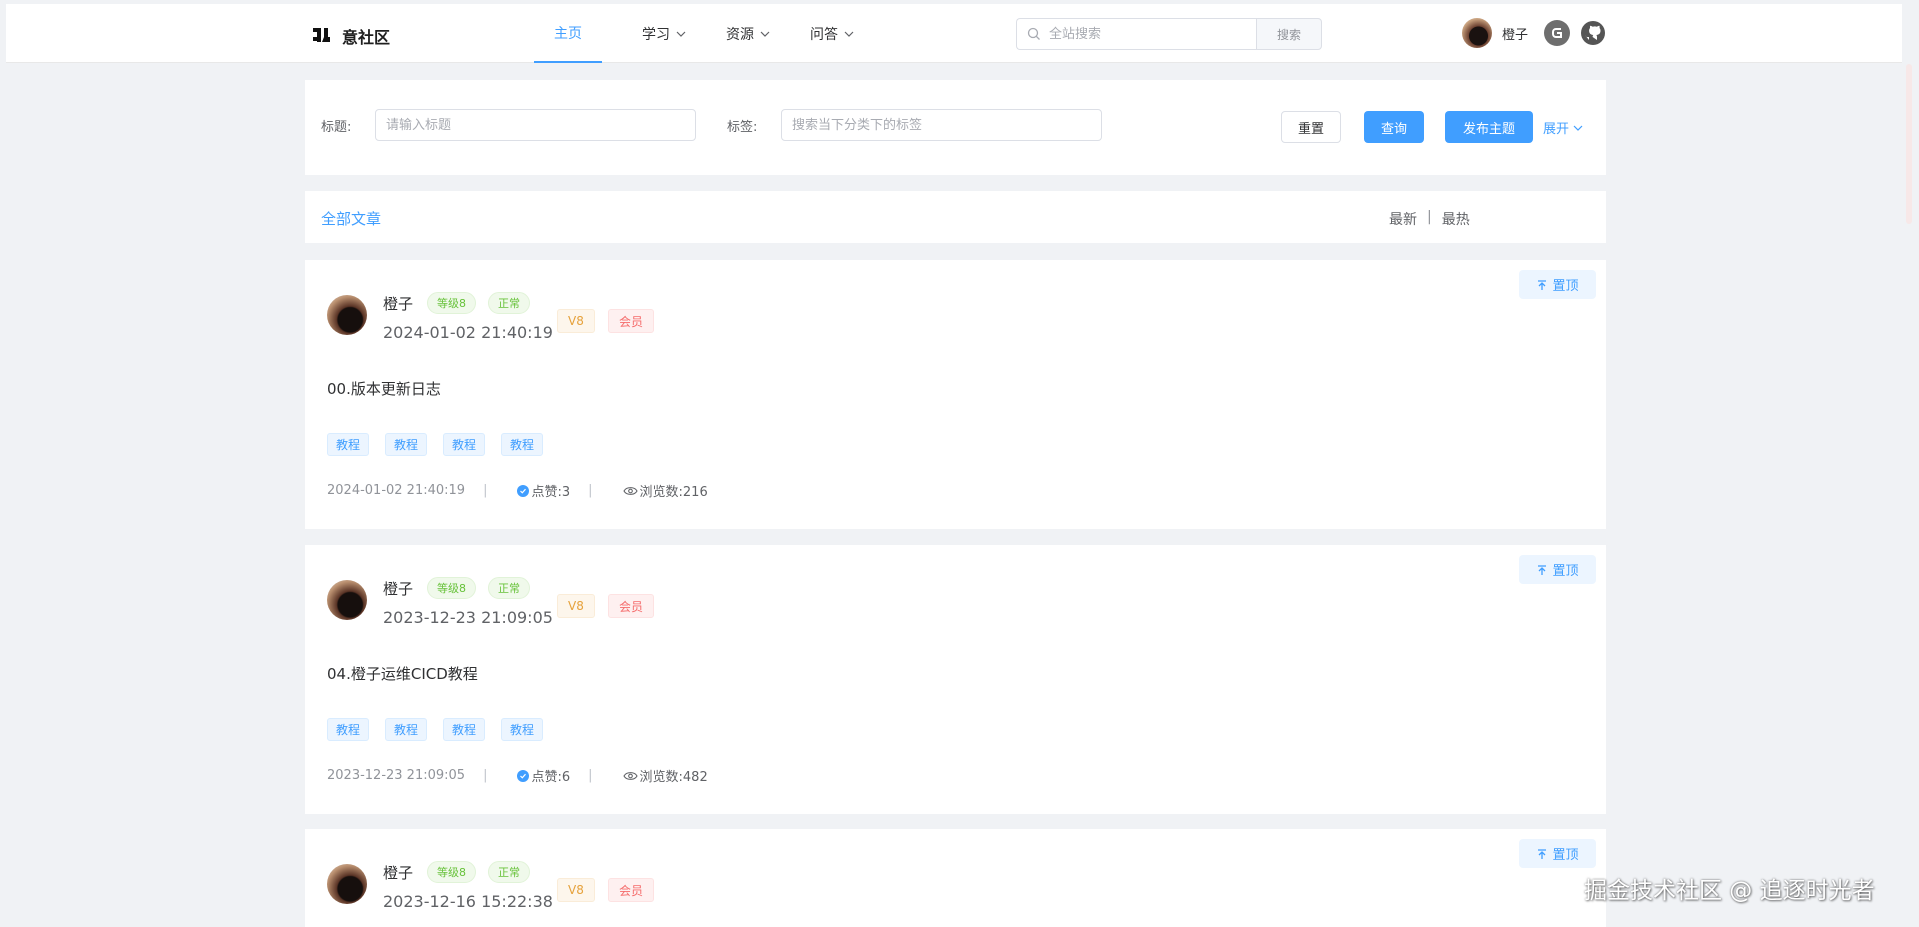  Describe the element at coordinates (543, 490) in the screenshot. I see `like-count: 点赞:3` at that location.